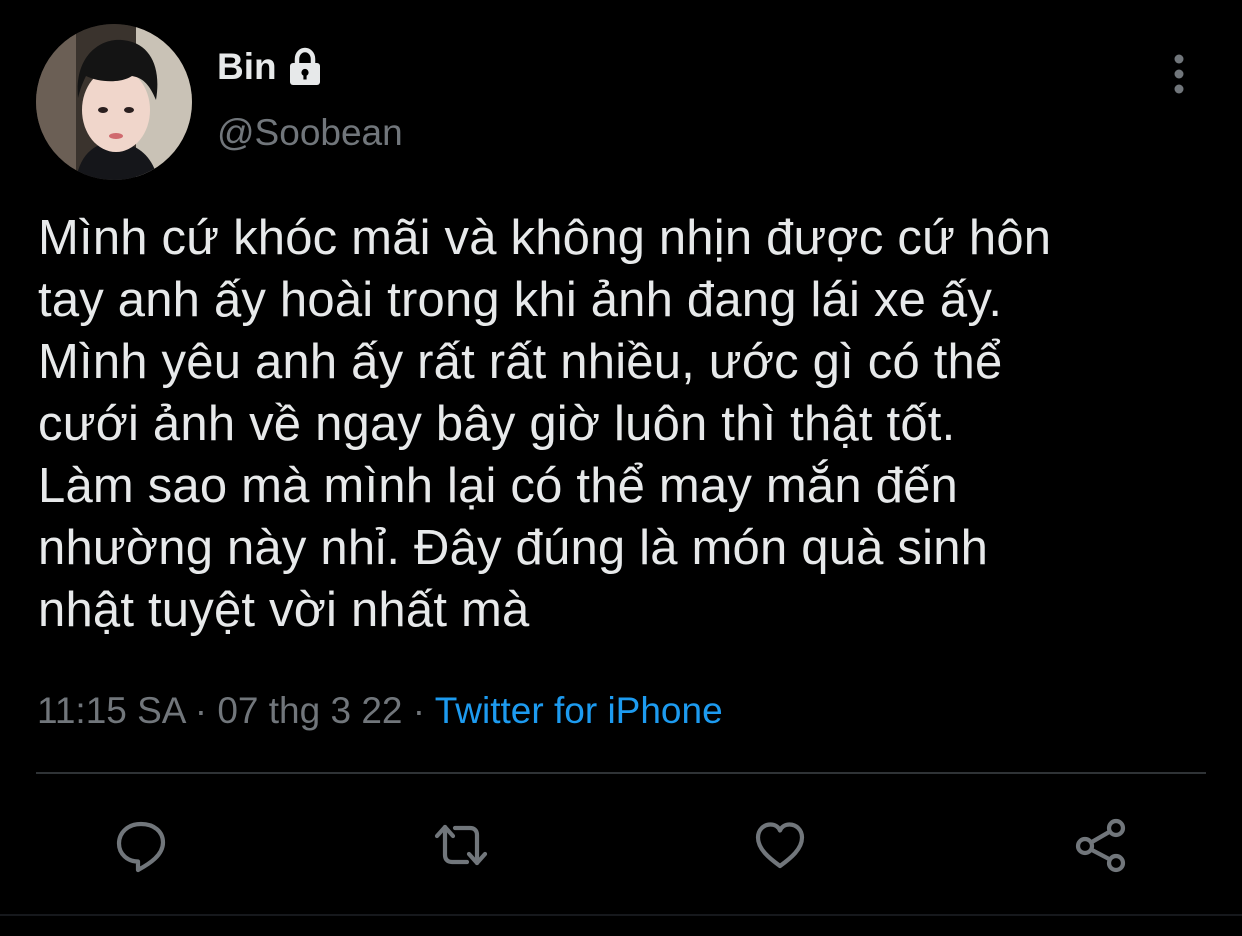  What do you see at coordinates (110, 710) in the screenshot?
I see `tweet-time: 11:15 SA` at bounding box center [110, 710].